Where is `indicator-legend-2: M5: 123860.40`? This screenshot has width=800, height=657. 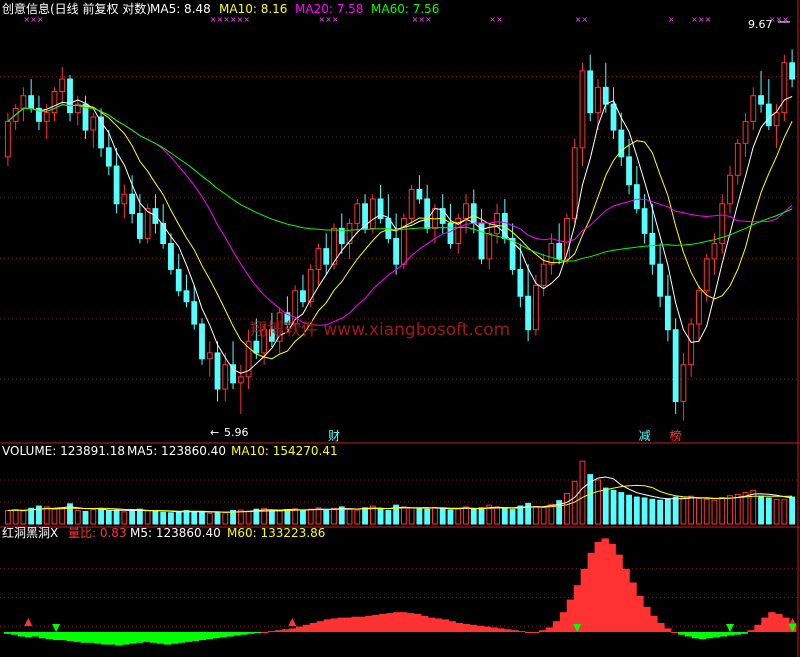 indicator-legend-2: M5: 123860.40 is located at coordinates (175, 533).